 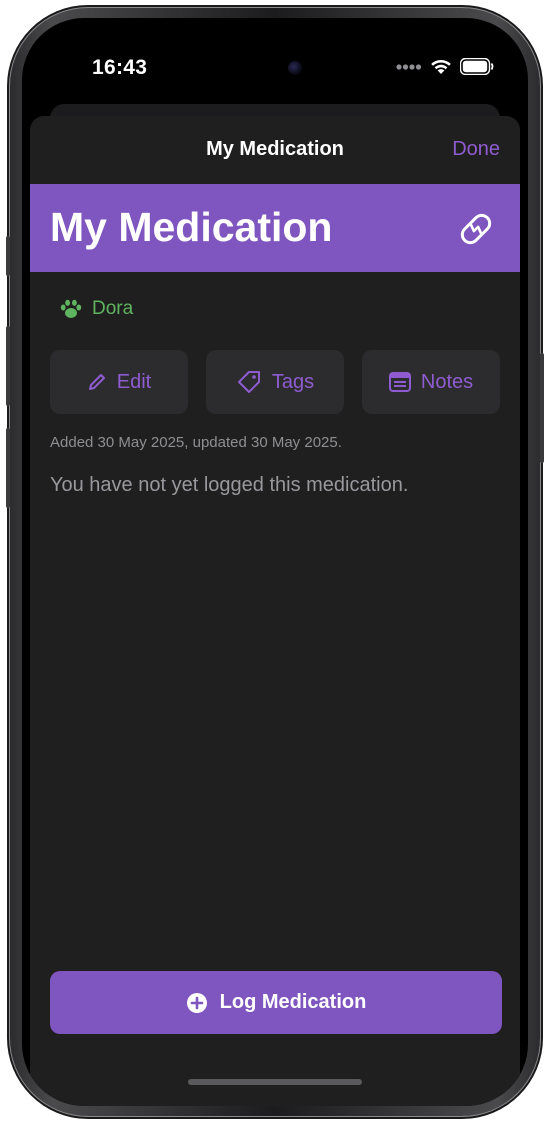 What do you see at coordinates (447, 381) in the screenshot?
I see `notes-label: Notes` at bounding box center [447, 381].